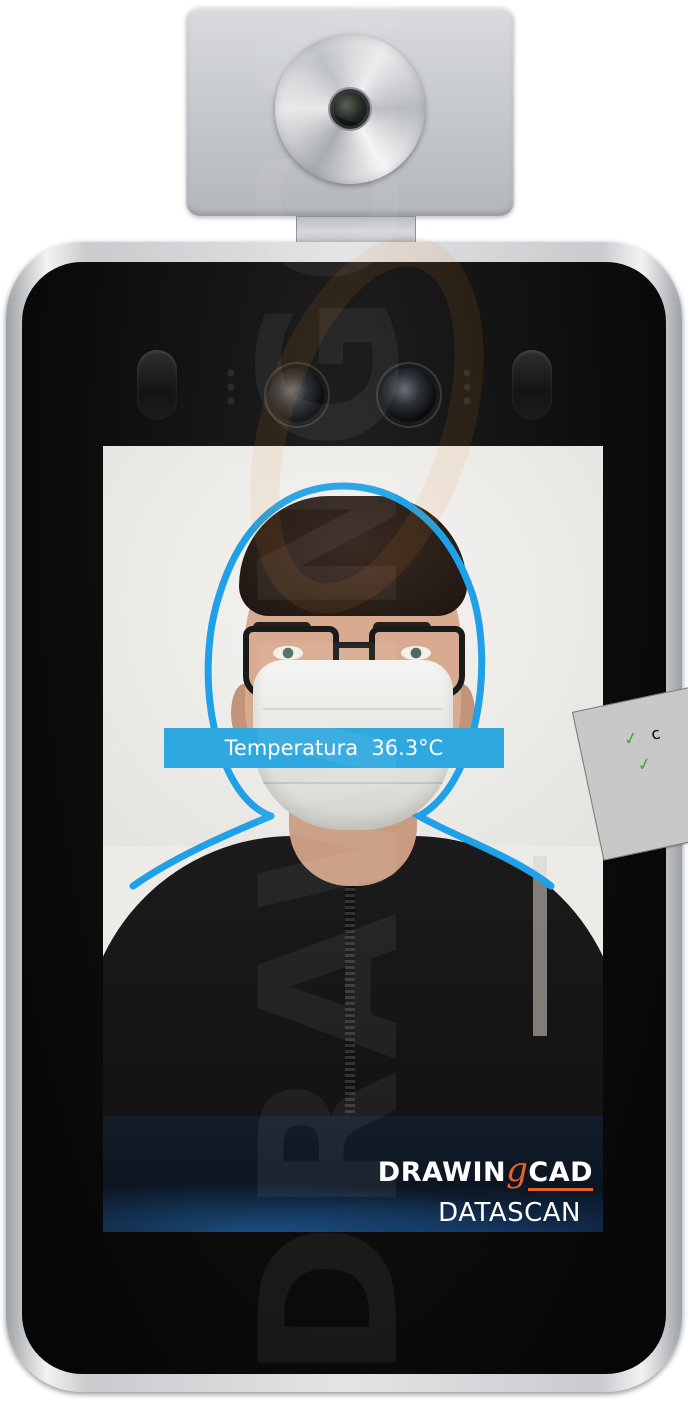 The image size is (688, 1402). I want to click on face-outline-guide, so click(379, 686).